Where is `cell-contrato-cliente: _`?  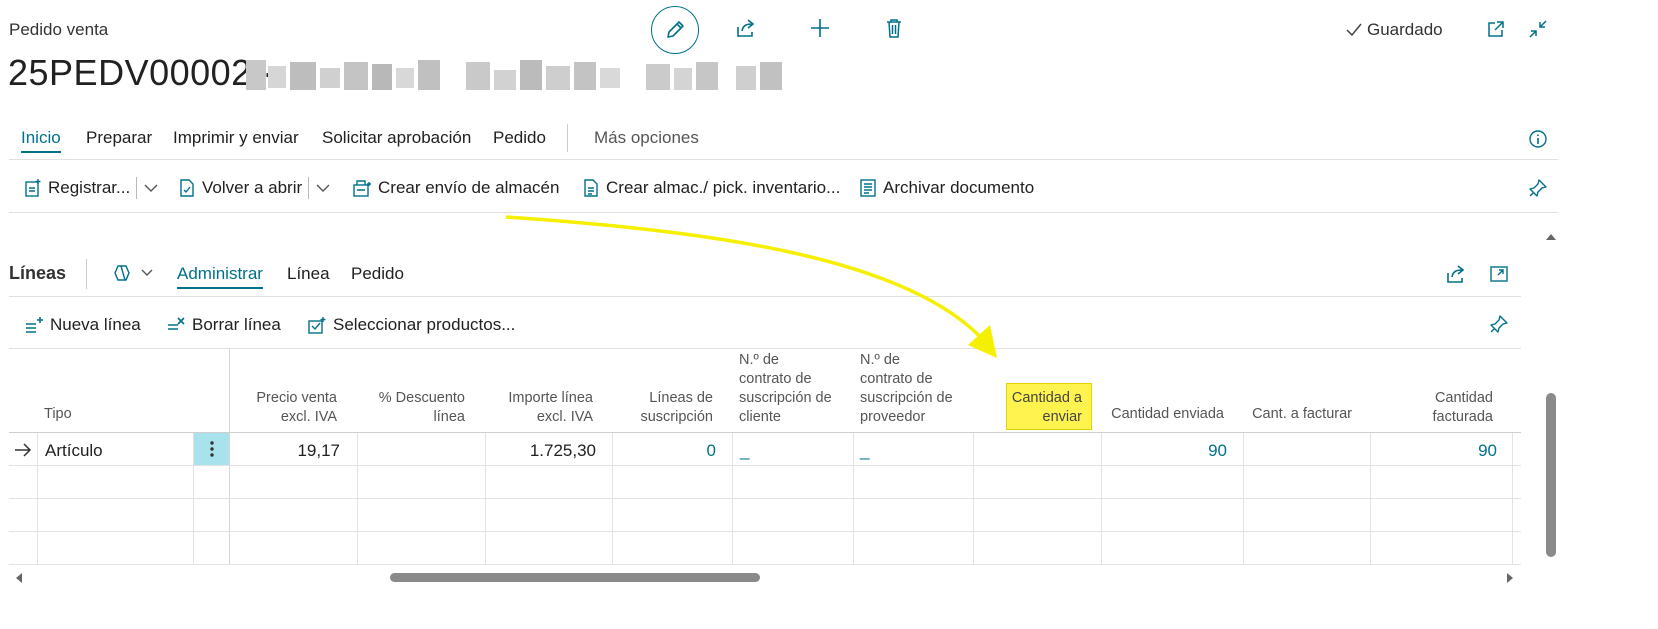
cell-contrato-cliente: _ is located at coordinates (744, 451).